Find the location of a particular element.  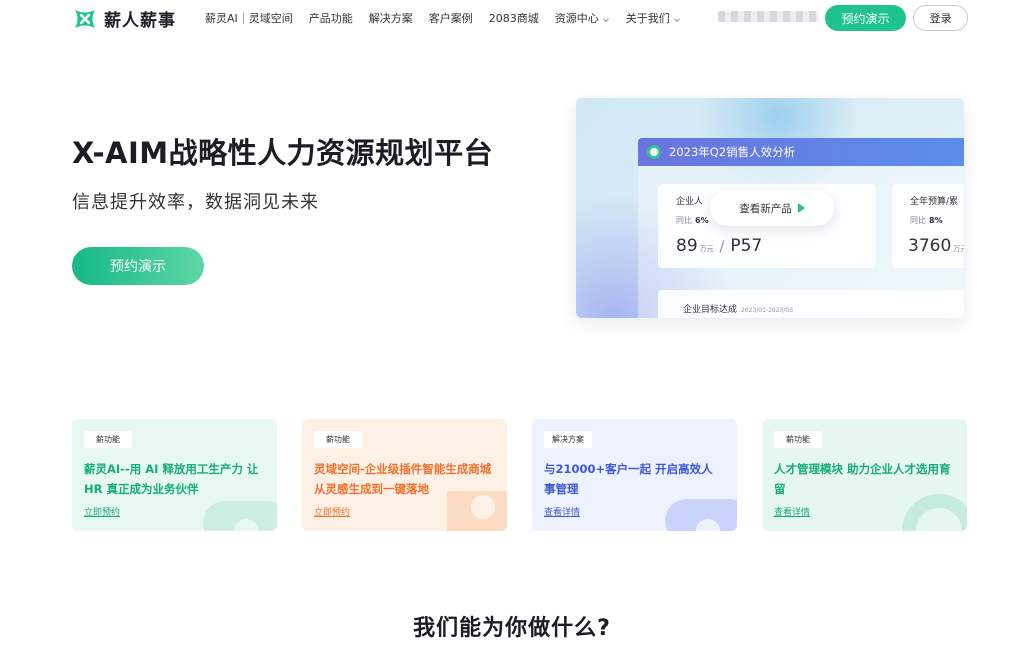

metric-yoy: 同比 8% is located at coordinates (926, 220).